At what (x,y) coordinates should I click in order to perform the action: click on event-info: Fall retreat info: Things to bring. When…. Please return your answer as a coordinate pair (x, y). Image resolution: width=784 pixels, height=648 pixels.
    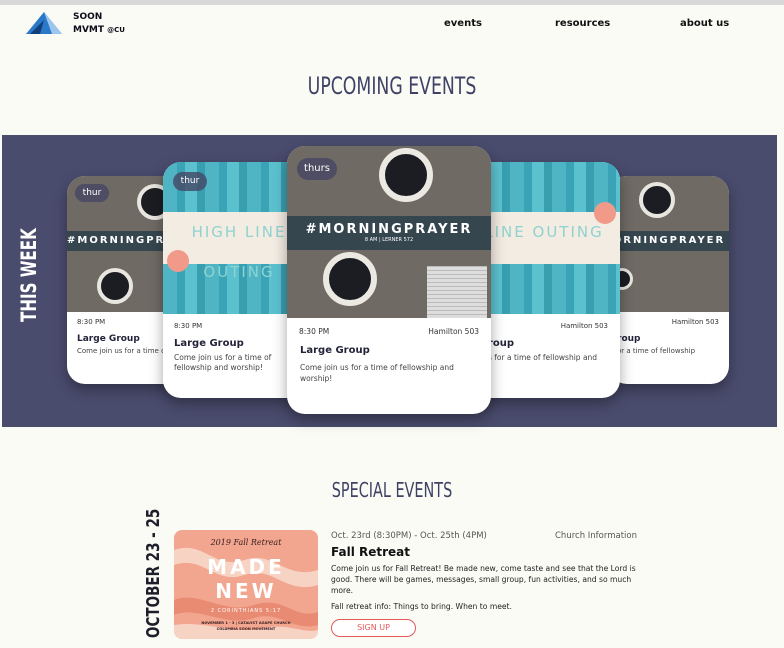
    Looking at the image, I should click on (421, 606).